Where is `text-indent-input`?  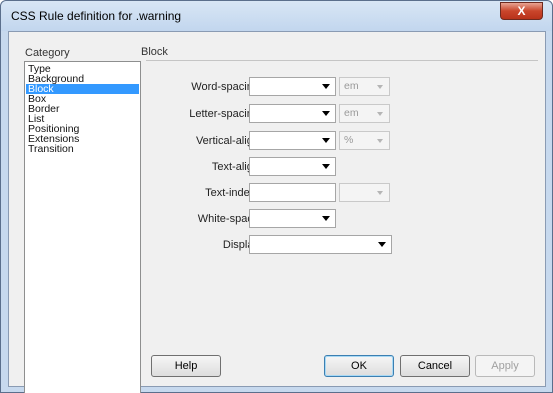
text-indent-input is located at coordinates (292, 192).